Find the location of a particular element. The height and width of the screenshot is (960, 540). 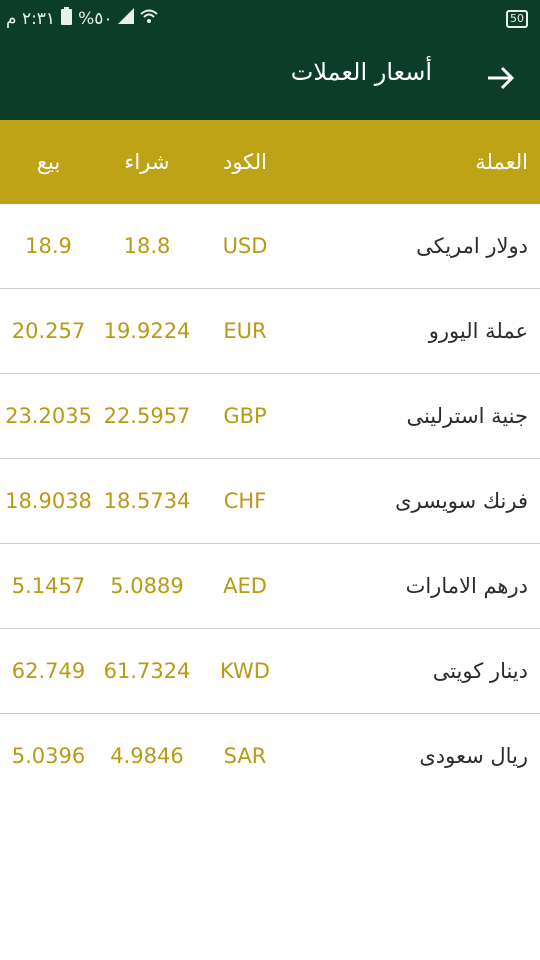

currency-name: ريال سعودى is located at coordinates (473, 756).